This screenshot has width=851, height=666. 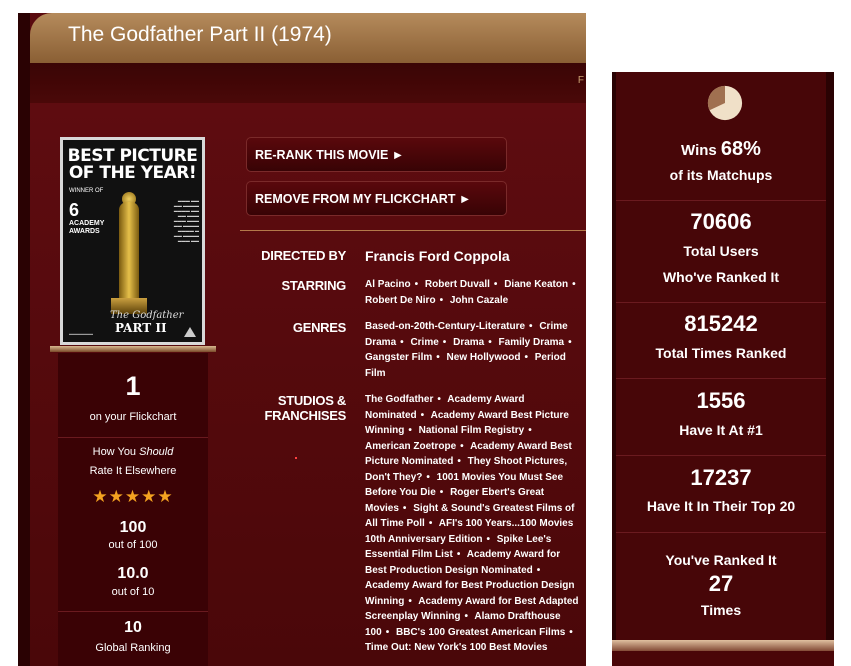 What do you see at coordinates (133, 545) in the screenshot?
I see `score-out-of-100-label: out of 100` at bounding box center [133, 545].